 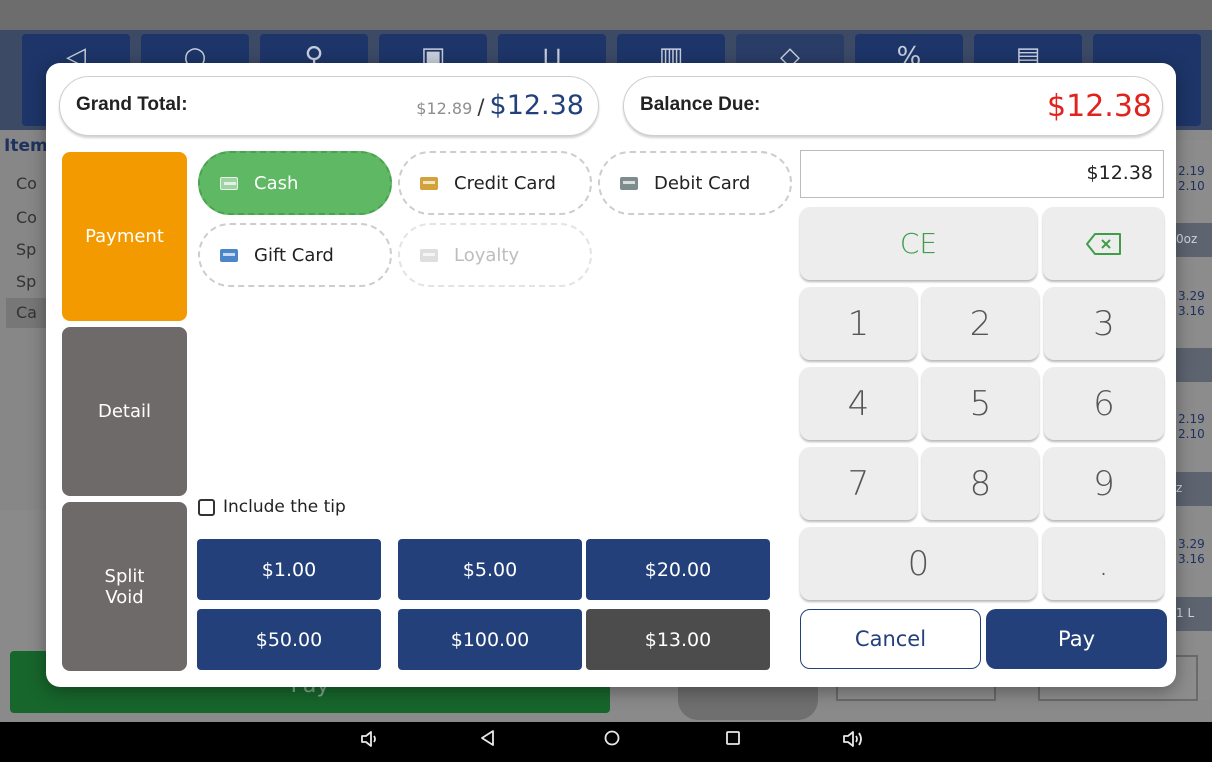 I want to click on balance-due-value: $12.38, so click(x=1099, y=106).